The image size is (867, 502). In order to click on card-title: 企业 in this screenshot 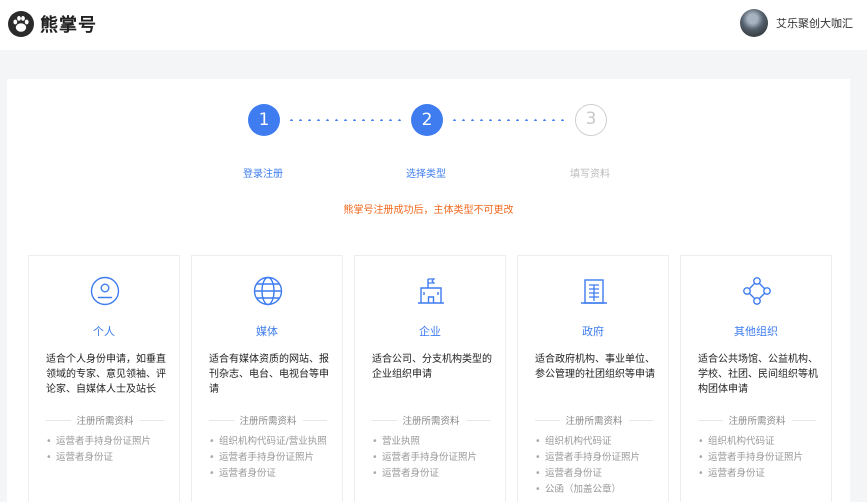, I will do `click(430, 331)`.